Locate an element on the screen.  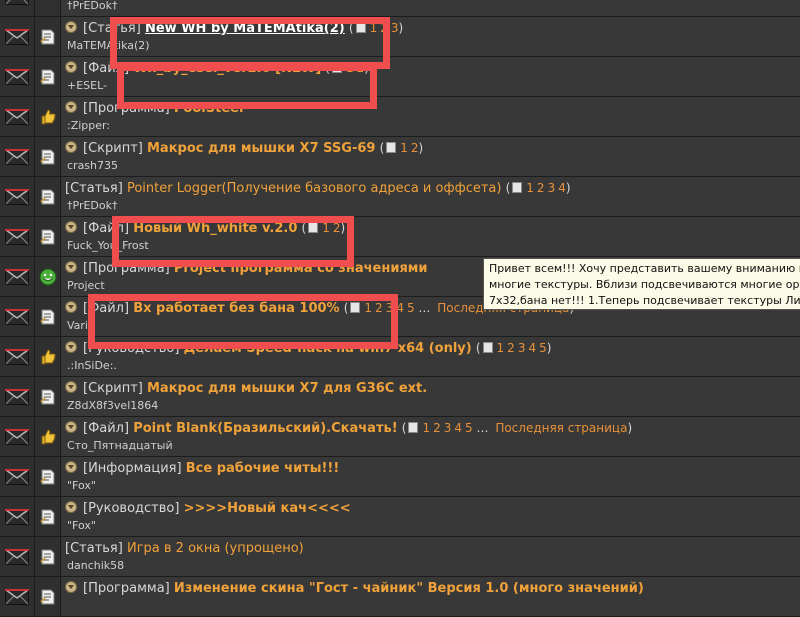
topic-author: .:InSiDe:. is located at coordinates (92, 365).